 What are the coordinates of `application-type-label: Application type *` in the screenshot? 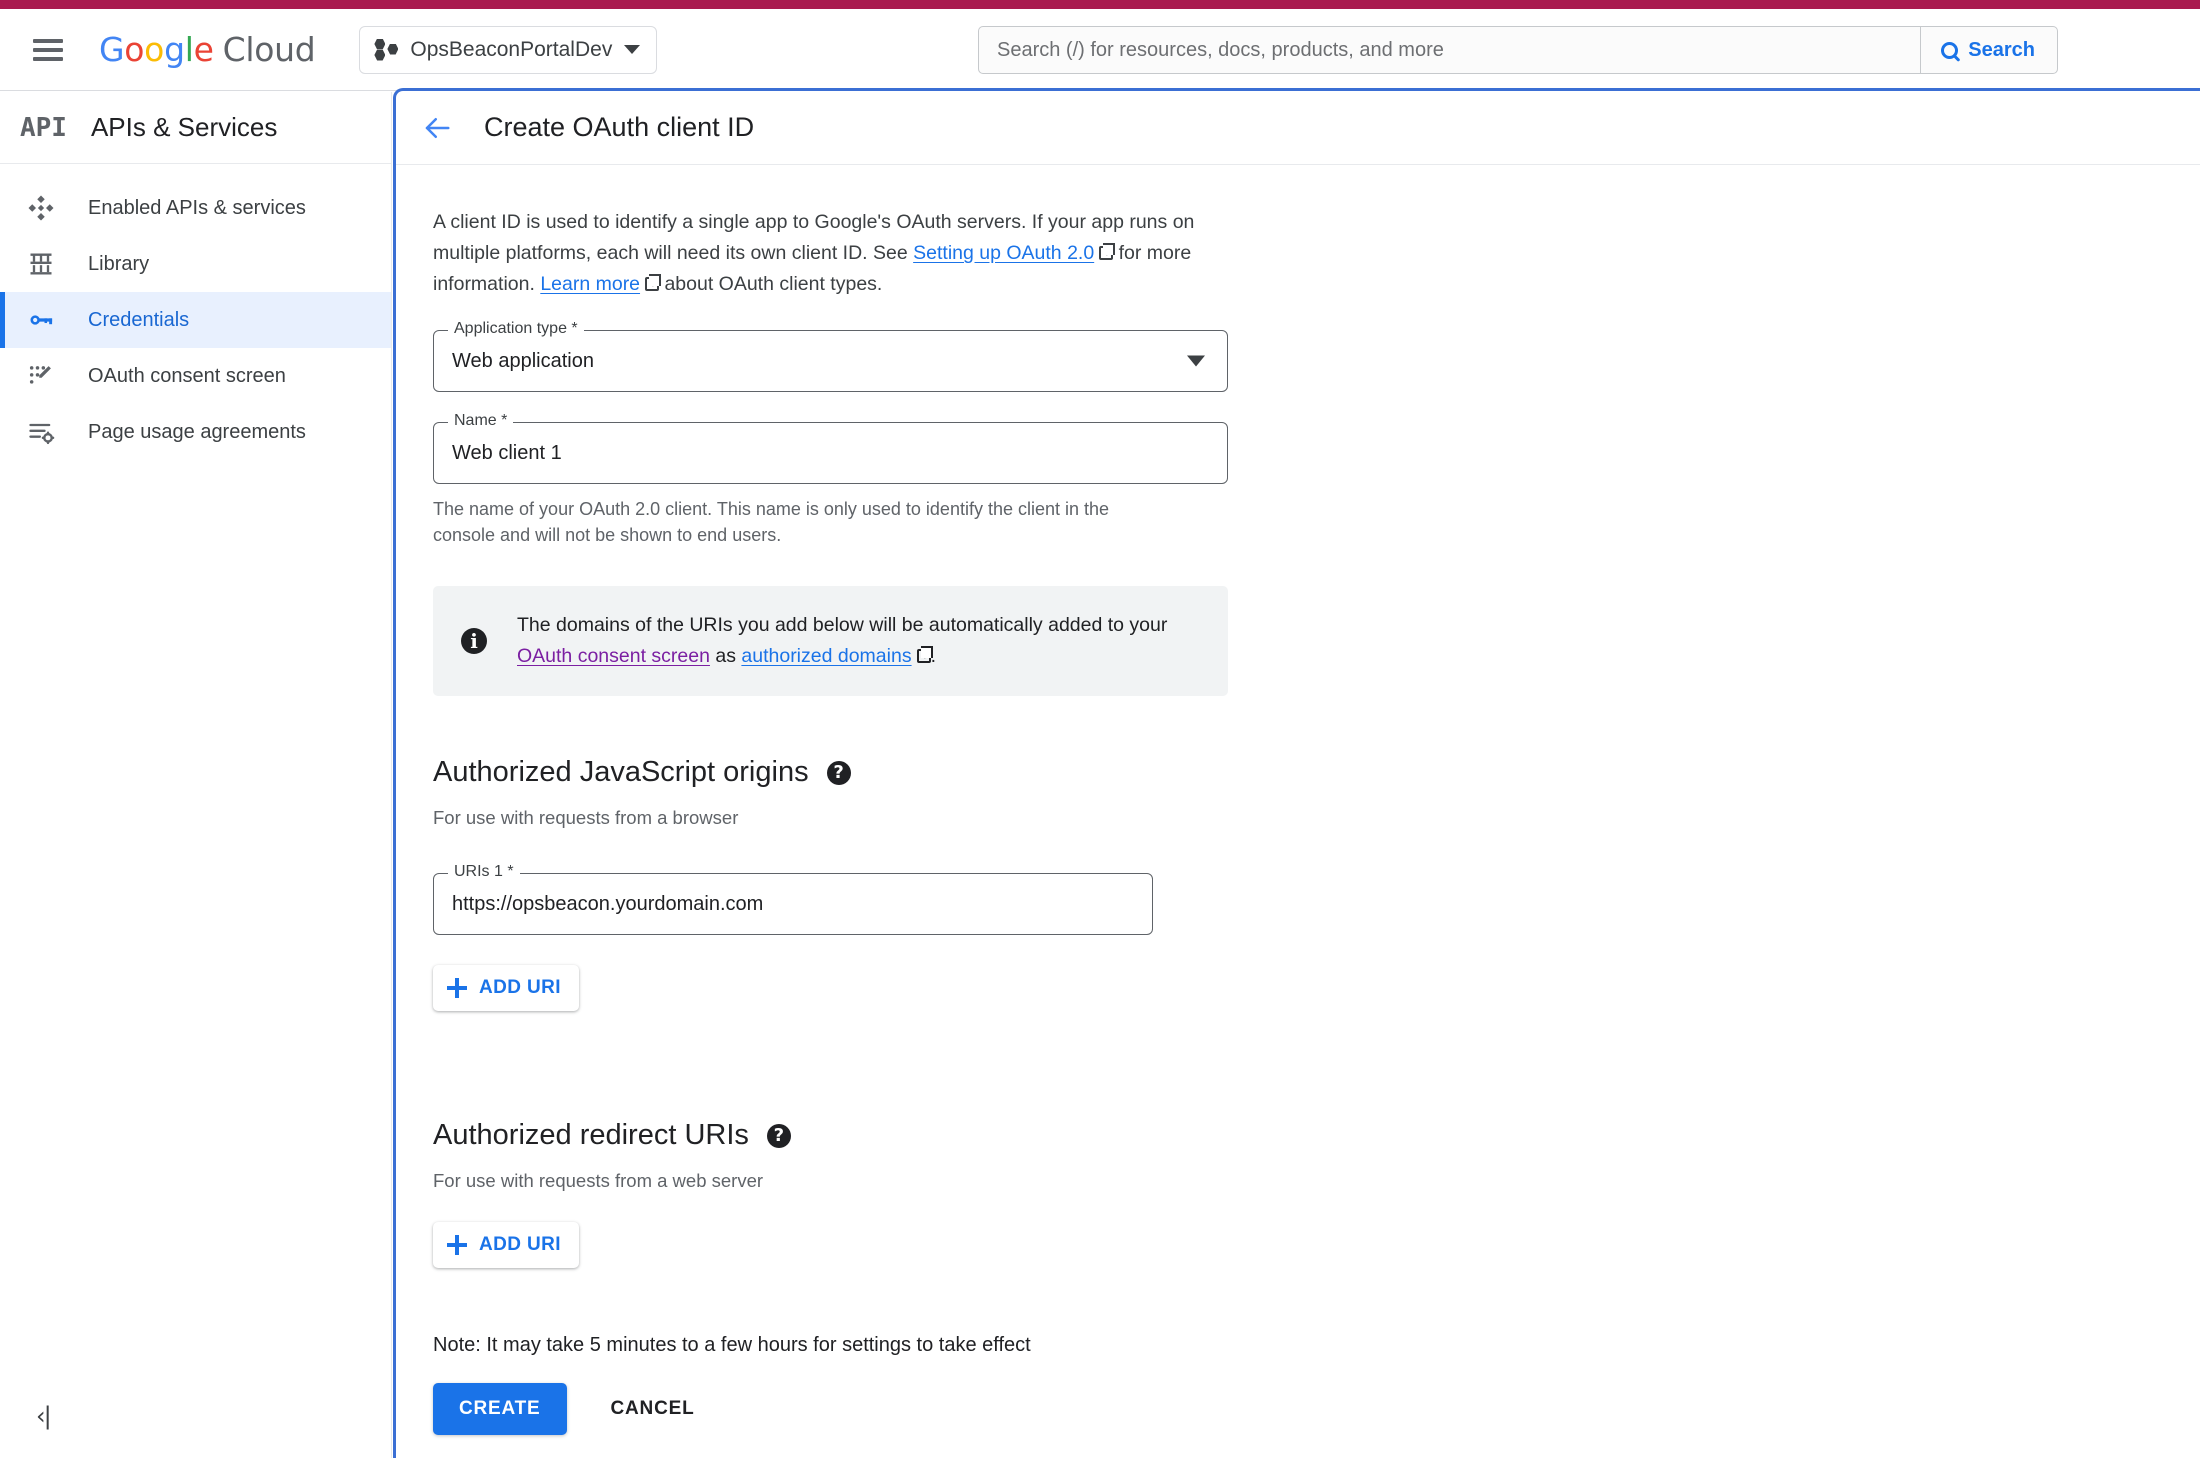 It's located at (516, 329).